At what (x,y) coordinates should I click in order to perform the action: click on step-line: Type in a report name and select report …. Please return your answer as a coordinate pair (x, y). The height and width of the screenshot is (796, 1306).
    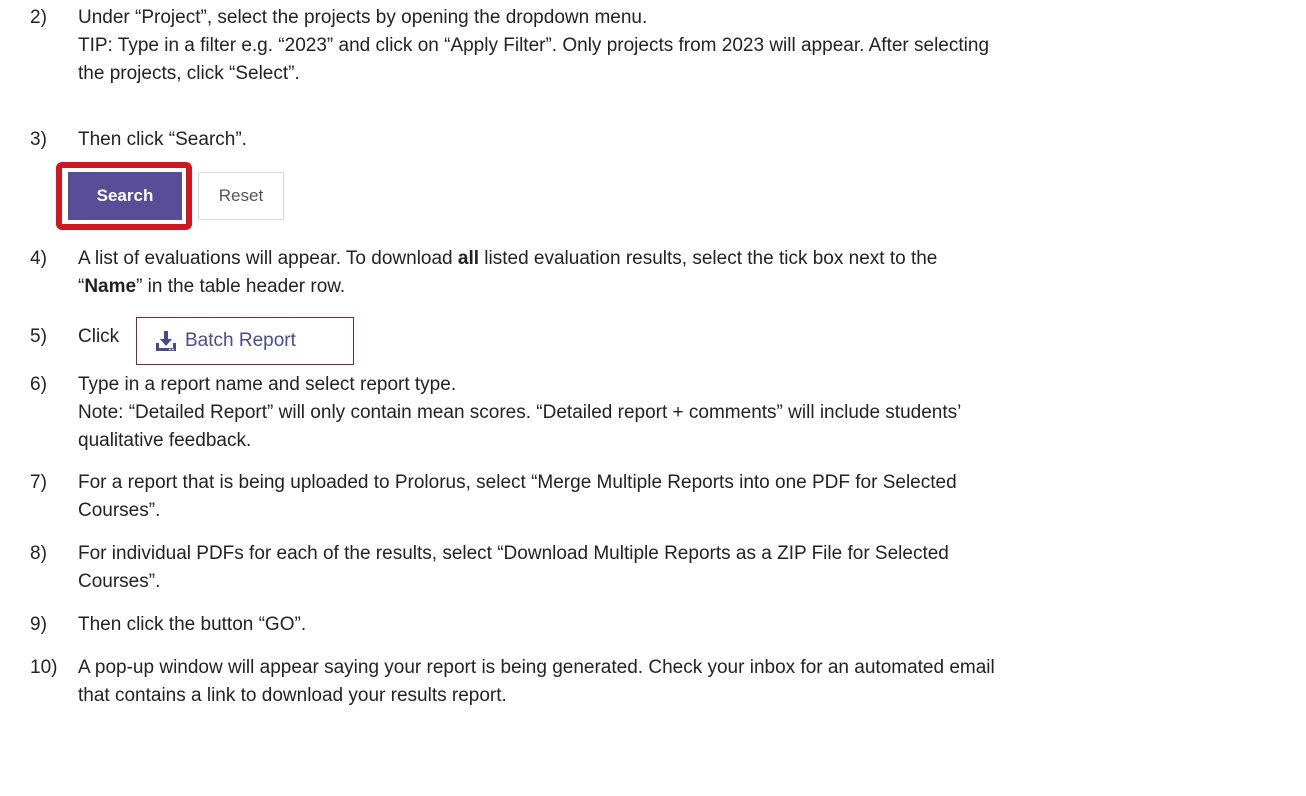
    Looking at the image, I should click on (267, 384).